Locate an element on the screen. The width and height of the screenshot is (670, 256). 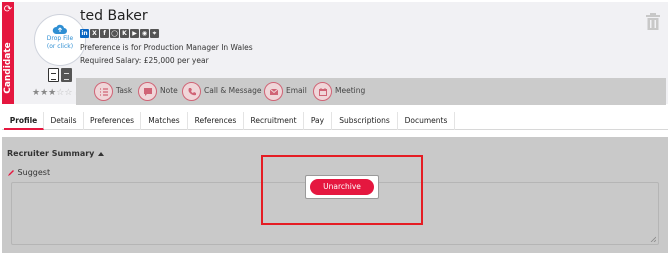
candidate-rail: ⟳ Candidate is located at coordinates (8, 53).